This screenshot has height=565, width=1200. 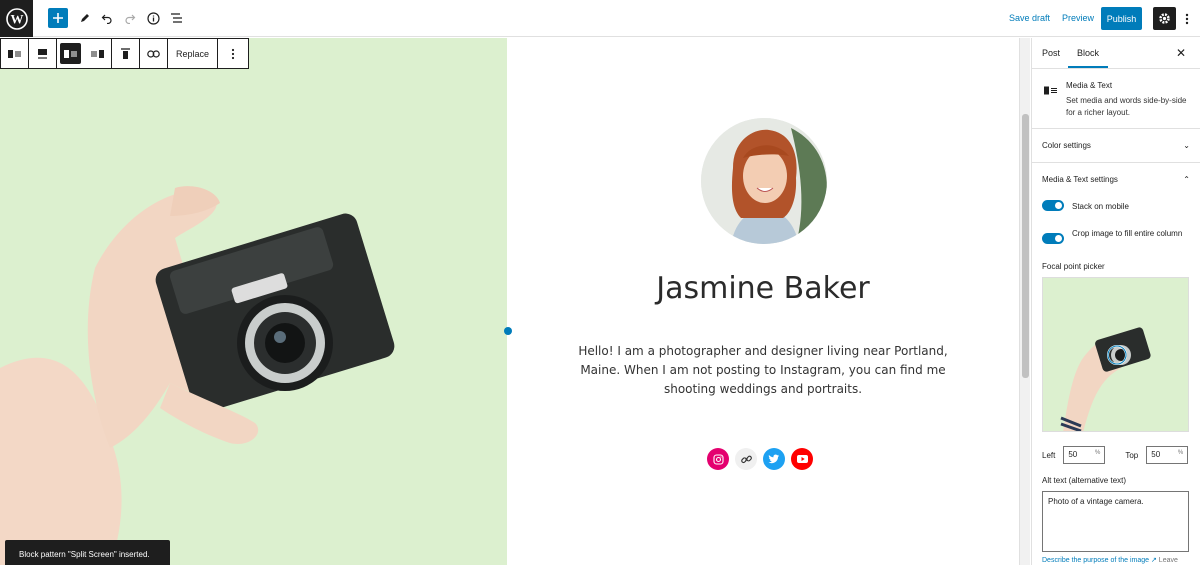 I want to click on block-toolbar: Replace, so click(x=125, y=53).